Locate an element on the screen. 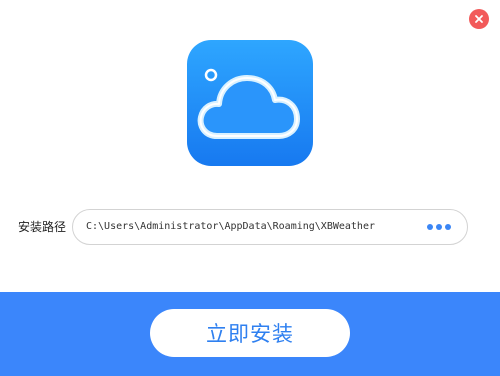 This screenshot has height=376, width=500. weather-cloud-icon is located at coordinates (248, 103).